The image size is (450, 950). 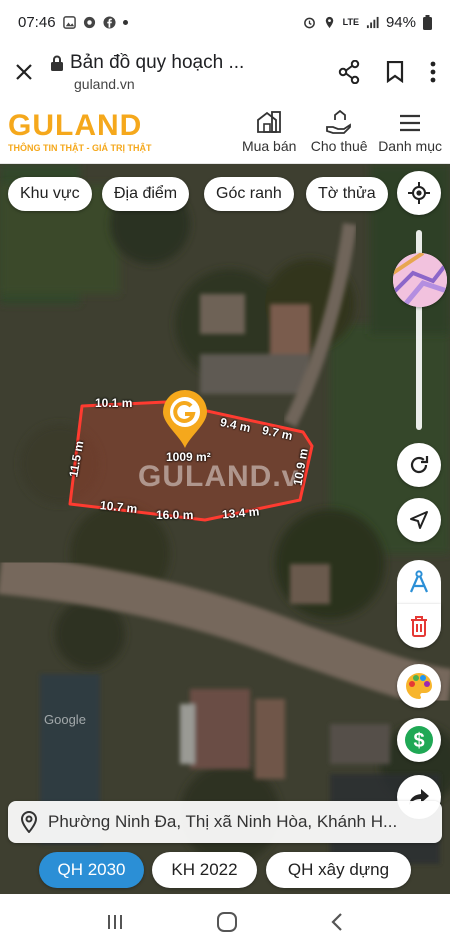 I want to click on nav-cho-thue: Cho thuê, so click(x=339, y=131).